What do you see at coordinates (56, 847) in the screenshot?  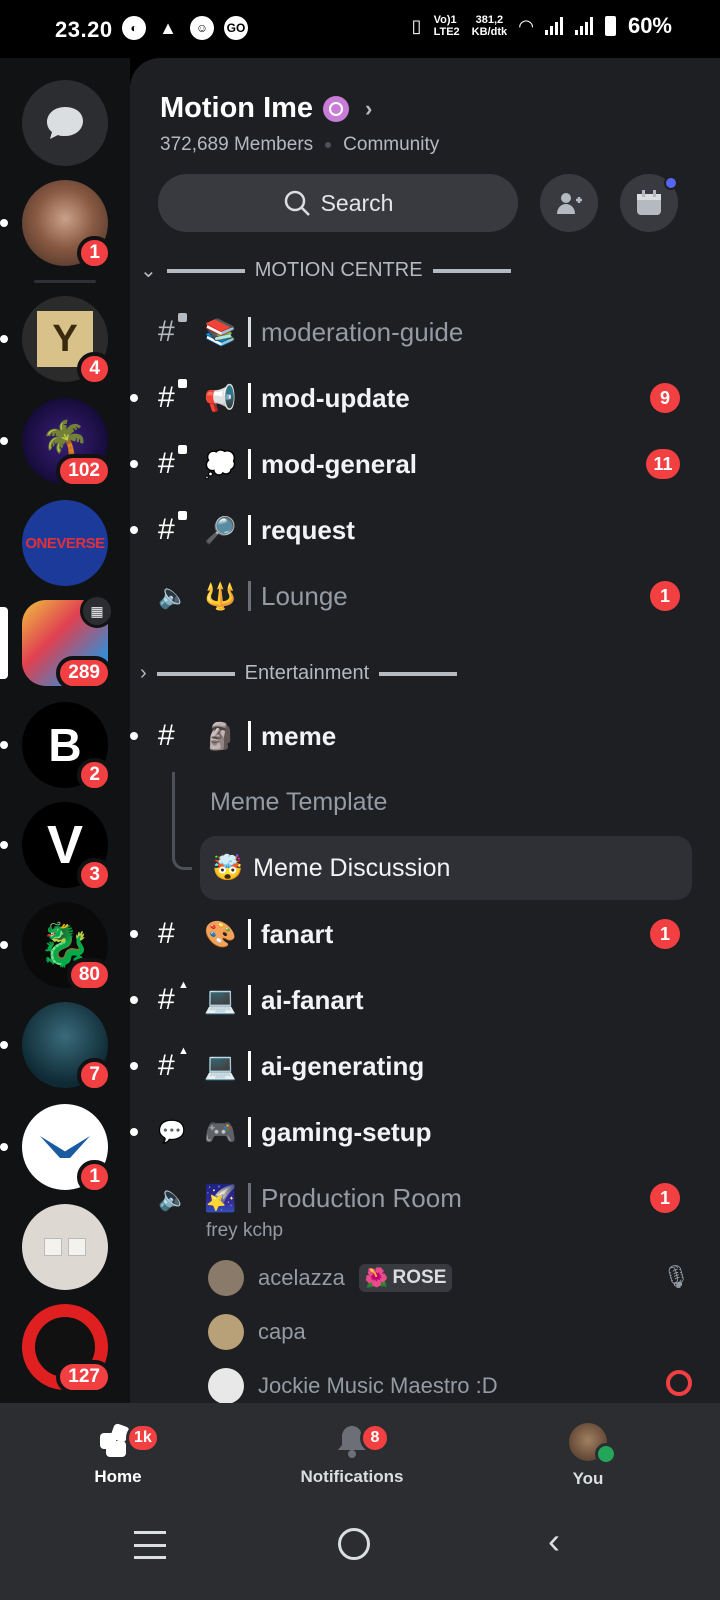 I see `server-icon-v: V 3` at bounding box center [56, 847].